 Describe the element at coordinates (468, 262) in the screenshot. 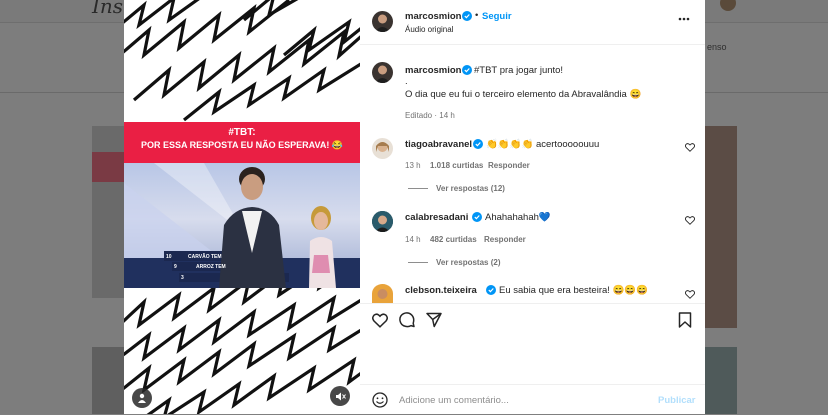

I see `view-replies-button: Ver respostas (2)` at that location.